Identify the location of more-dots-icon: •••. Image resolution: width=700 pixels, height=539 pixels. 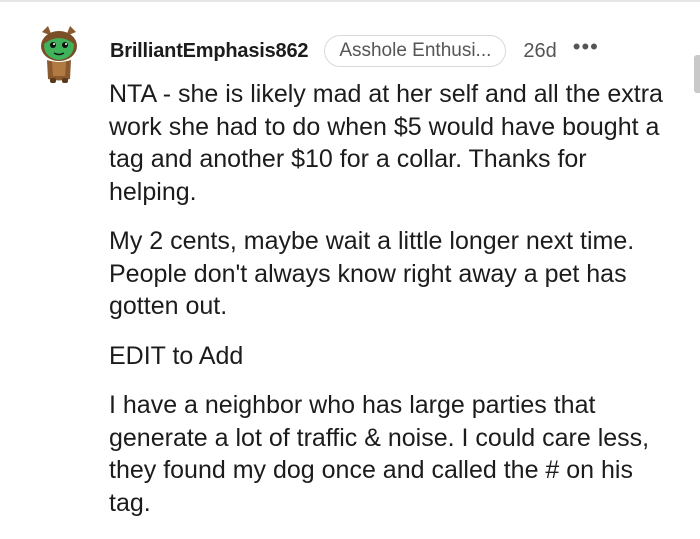
(586, 47).